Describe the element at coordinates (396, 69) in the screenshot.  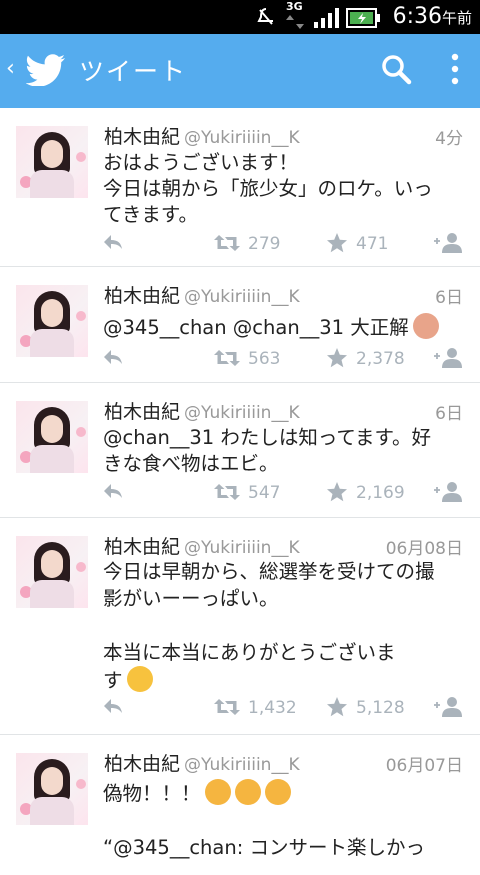
I see `search-icon` at that location.